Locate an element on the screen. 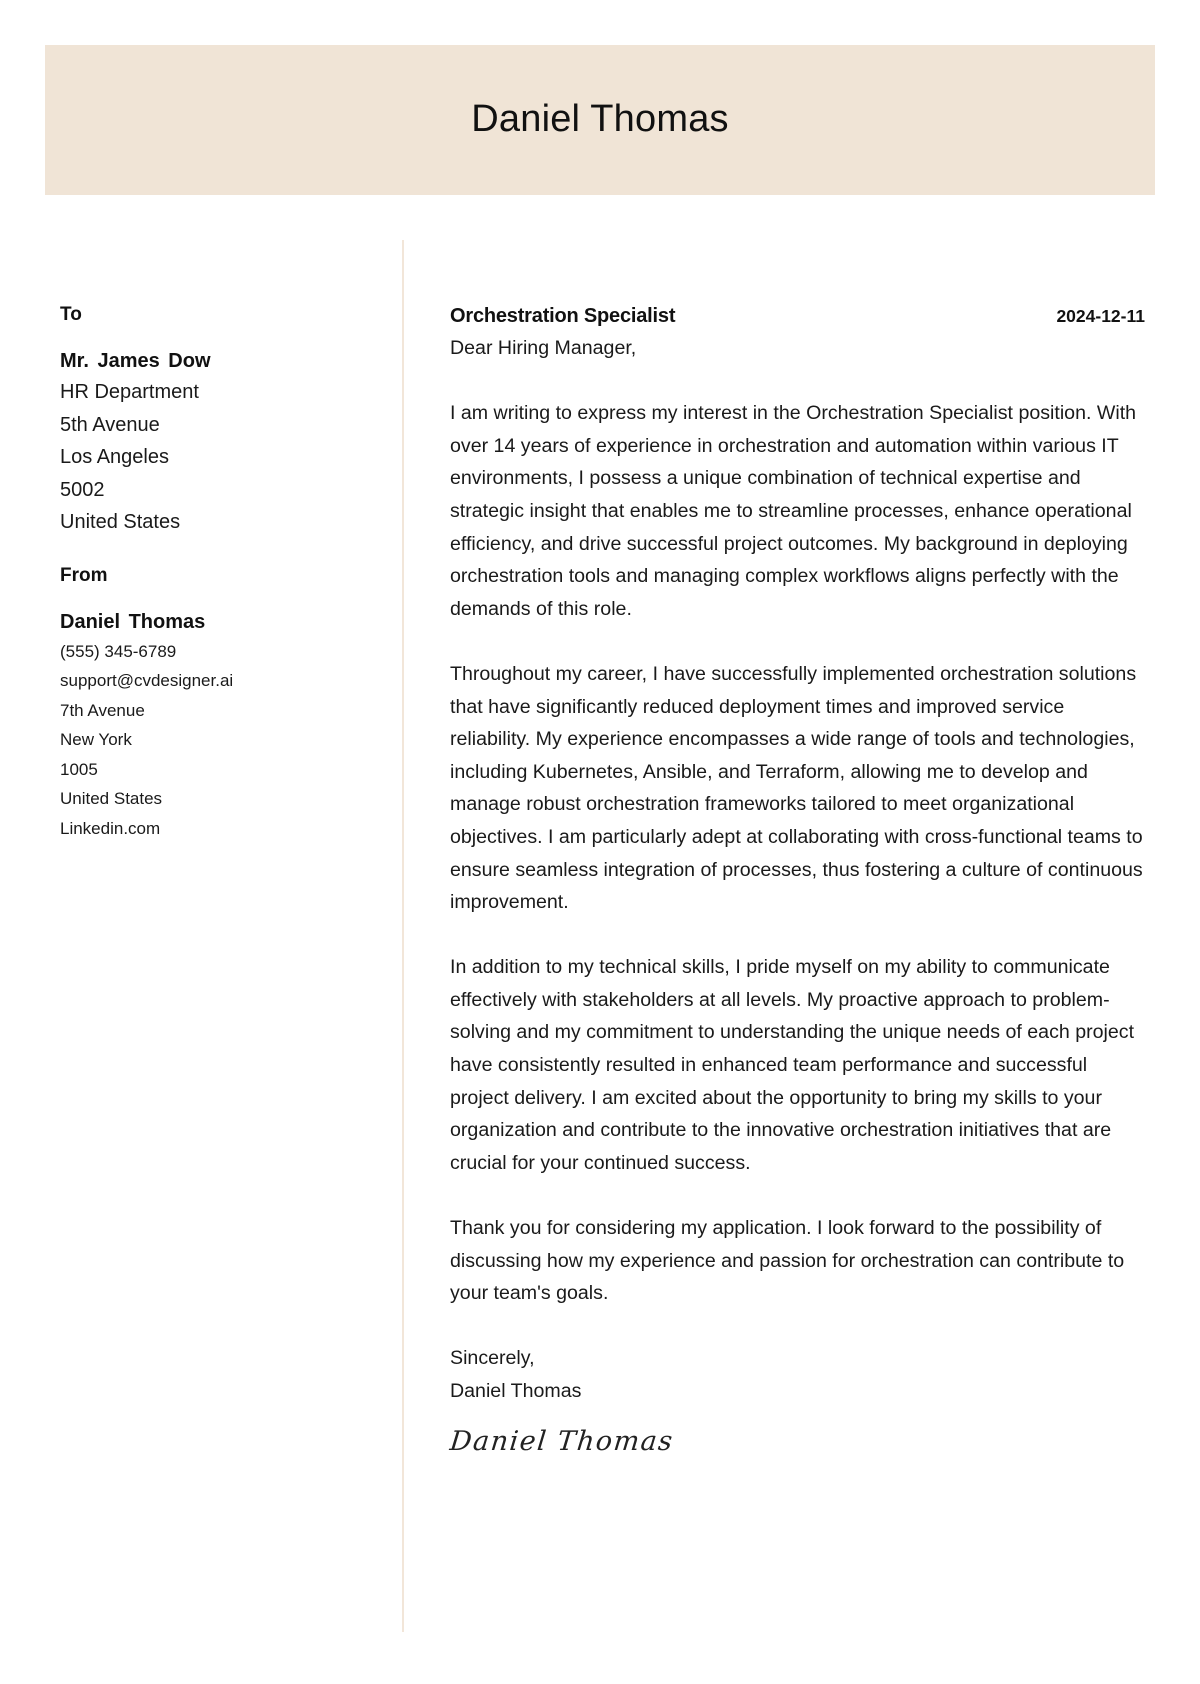 The height and width of the screenshot is (1684, 1200). recipient-city: Los Angeles is located at coordinates (114, 457).